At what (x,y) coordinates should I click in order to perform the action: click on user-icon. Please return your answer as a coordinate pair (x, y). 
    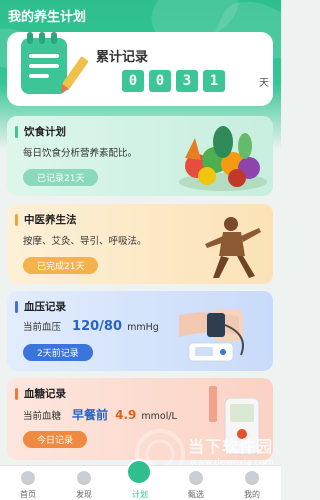
    Looking at the image, I should click on (252, 478).